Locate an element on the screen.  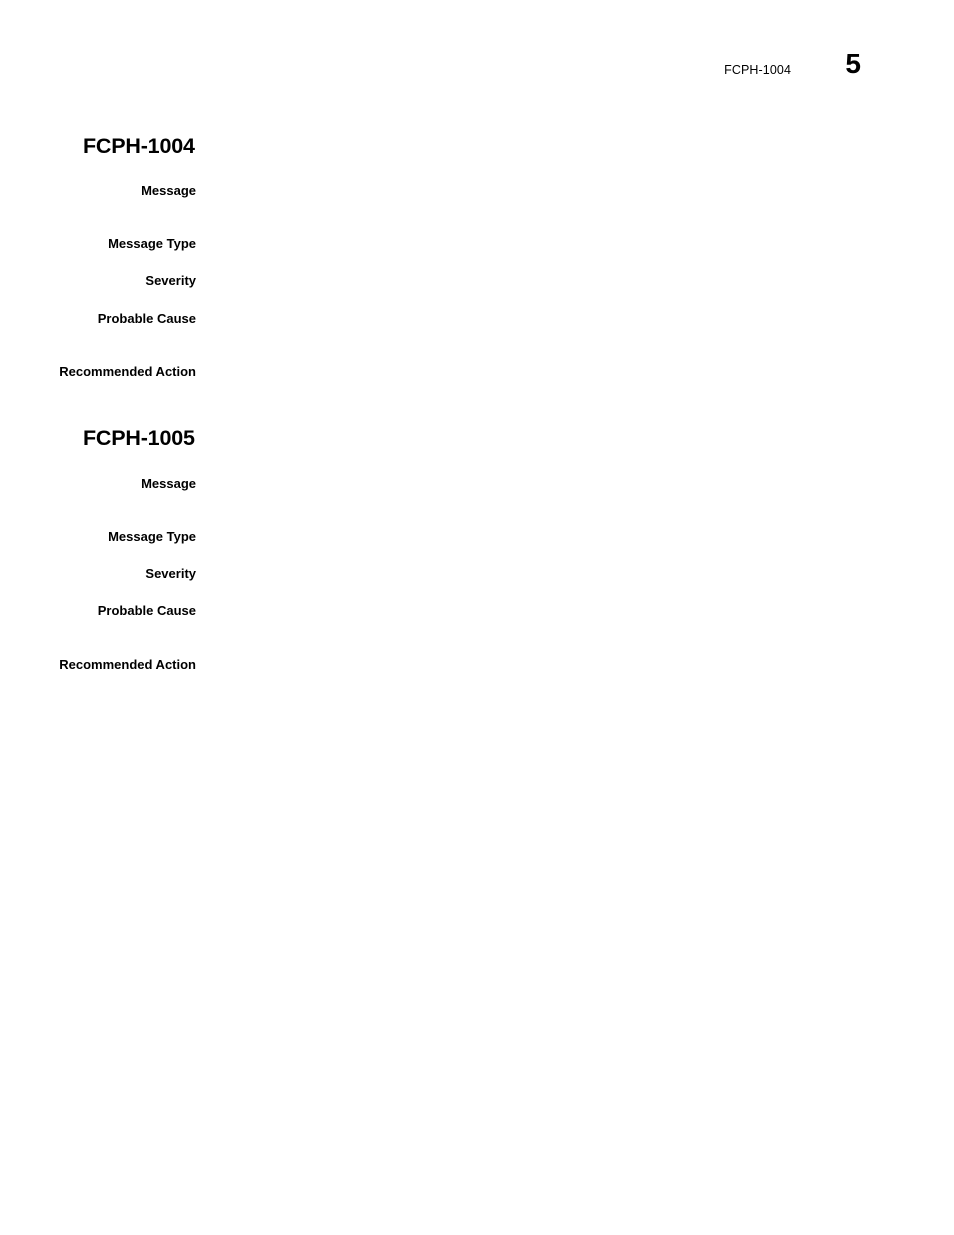
section-heading: FCPH-1004 is located at coordinates (139, 146).